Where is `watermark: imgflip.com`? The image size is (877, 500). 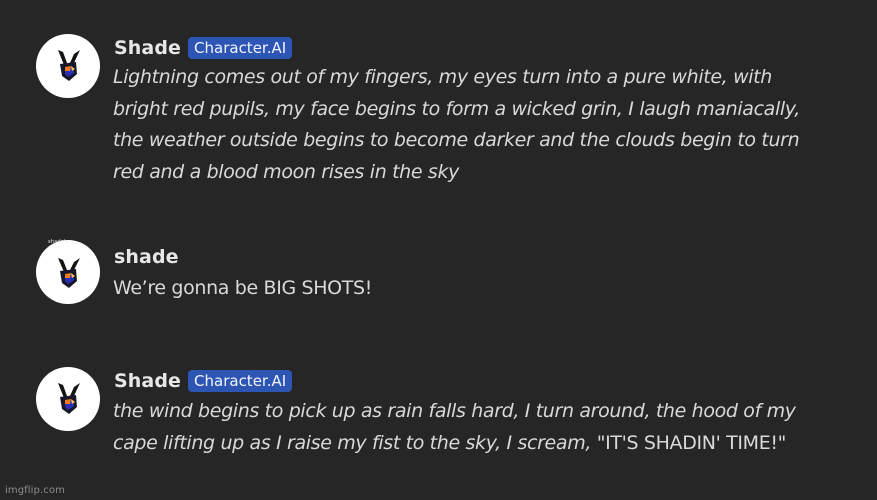 watermark: imgflip.com is located at coordinates (35, 490).